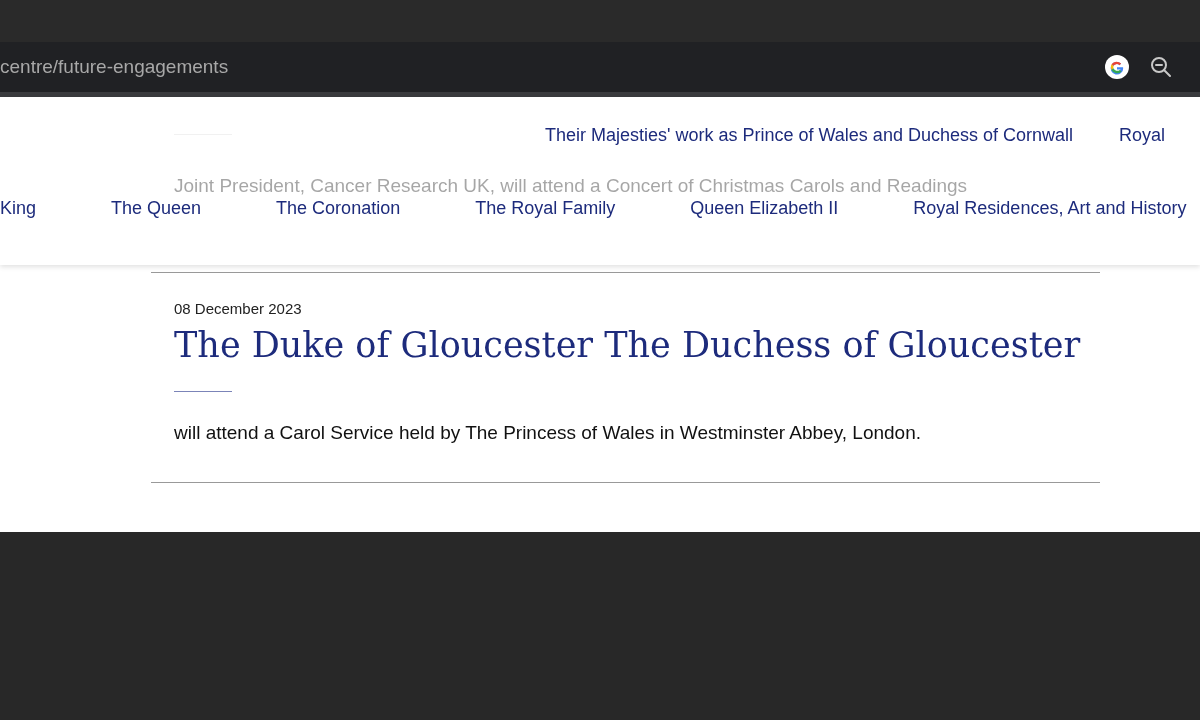 This screenshot has width=1200, height=720. I want to click on address-bar: centre/future-engagements, so click(600, 67).